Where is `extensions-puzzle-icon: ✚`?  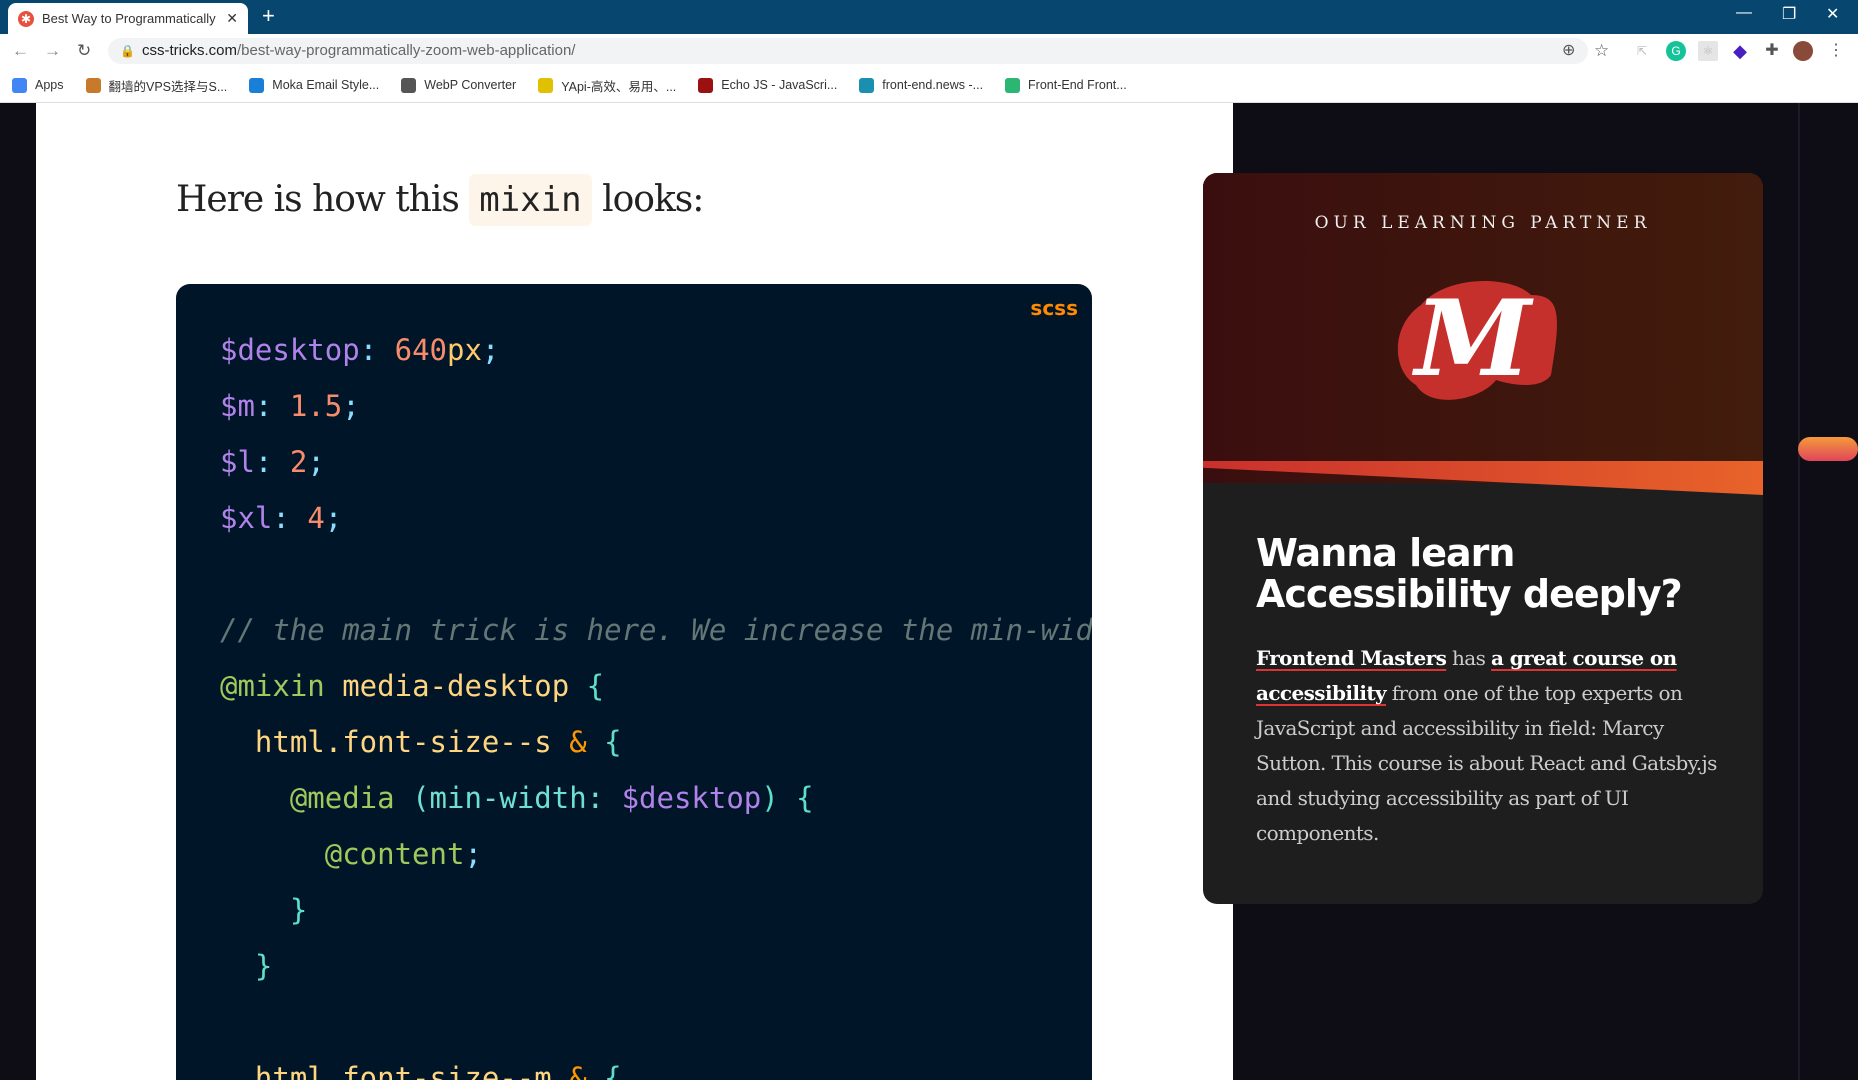
extensions-puzzle-icon: ✚ is located at coordinates (1772, 51).